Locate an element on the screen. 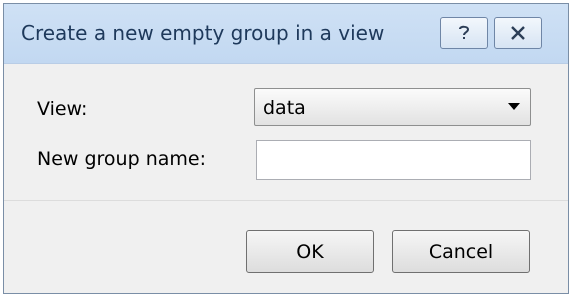 Image resolution: width=573 pixels, height=297 pixels. chevron-down-icon is located at coordinates (514, 106).